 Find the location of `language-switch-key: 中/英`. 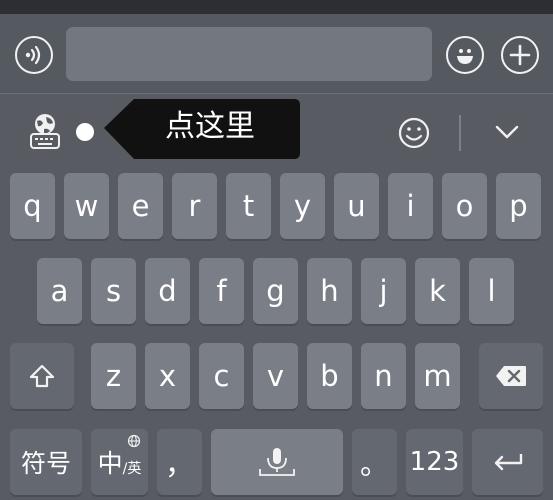

language-switch-key: 中/英 is located at coordinates (119, 462).